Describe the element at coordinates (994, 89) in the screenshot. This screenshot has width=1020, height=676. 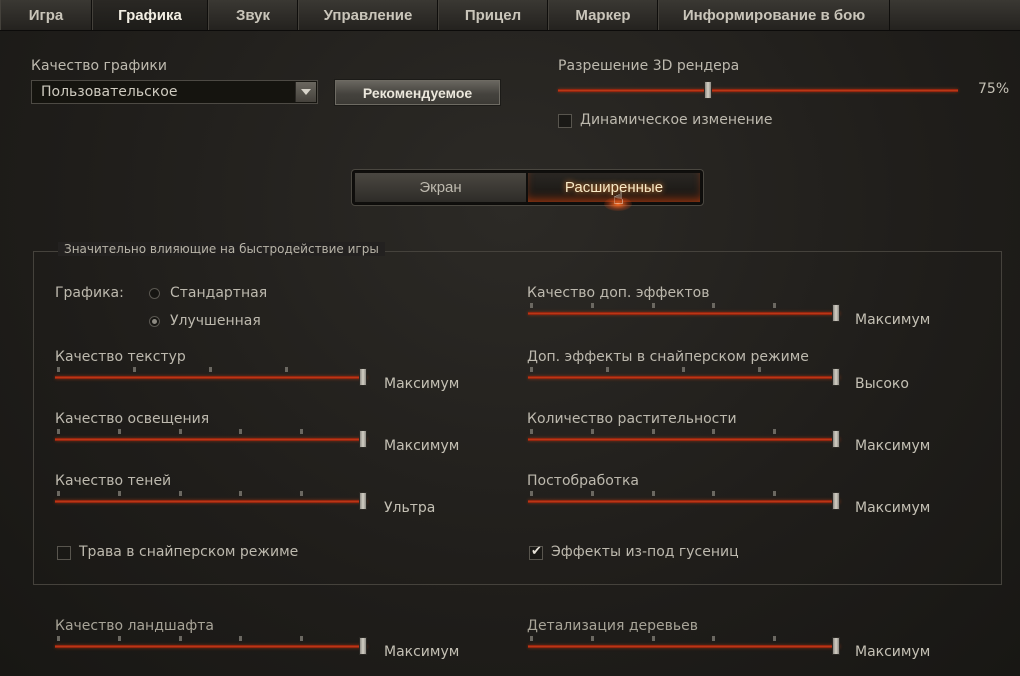
I see `render-resolution-value: 75%` at that location.